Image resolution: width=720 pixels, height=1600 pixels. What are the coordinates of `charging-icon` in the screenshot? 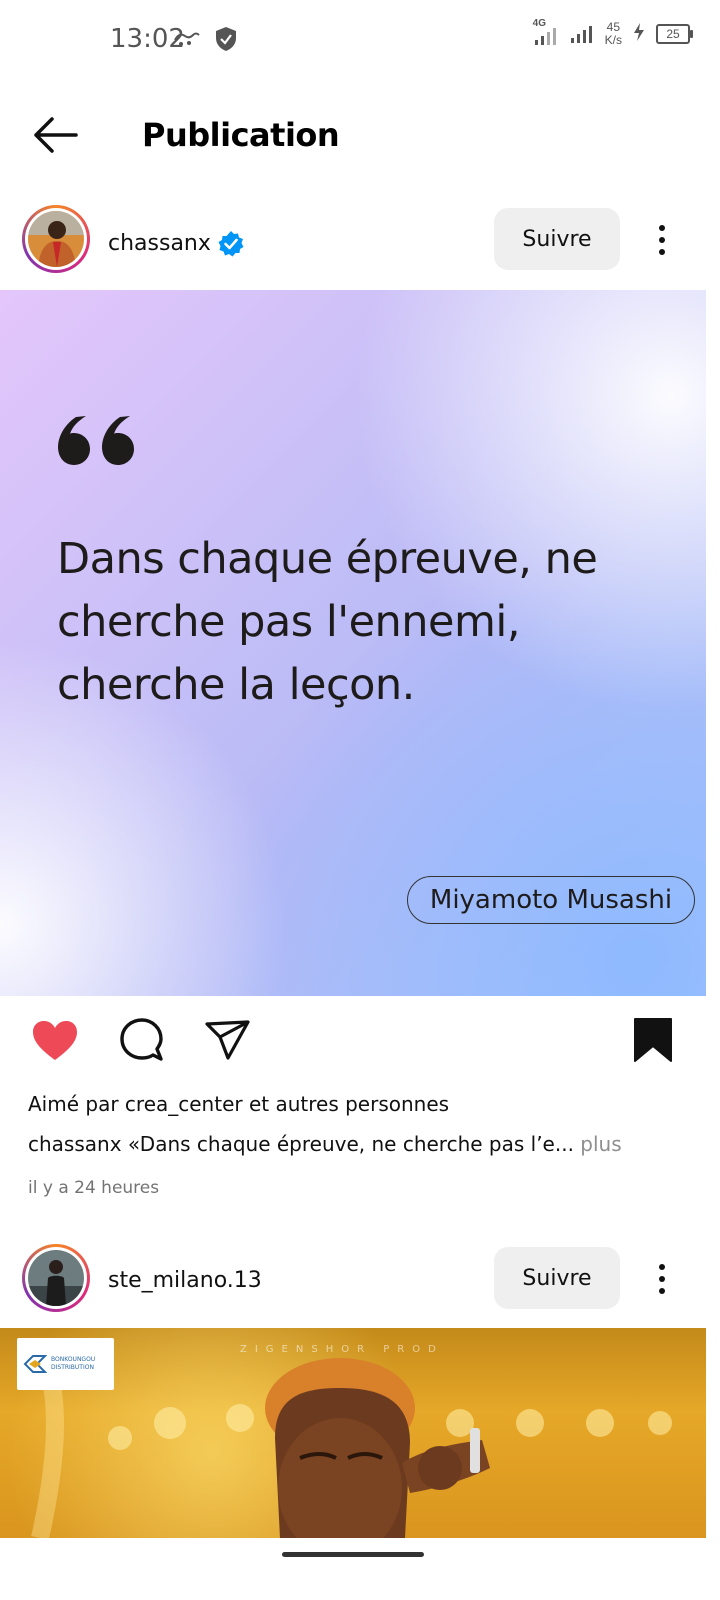 It's located at (639, 33).